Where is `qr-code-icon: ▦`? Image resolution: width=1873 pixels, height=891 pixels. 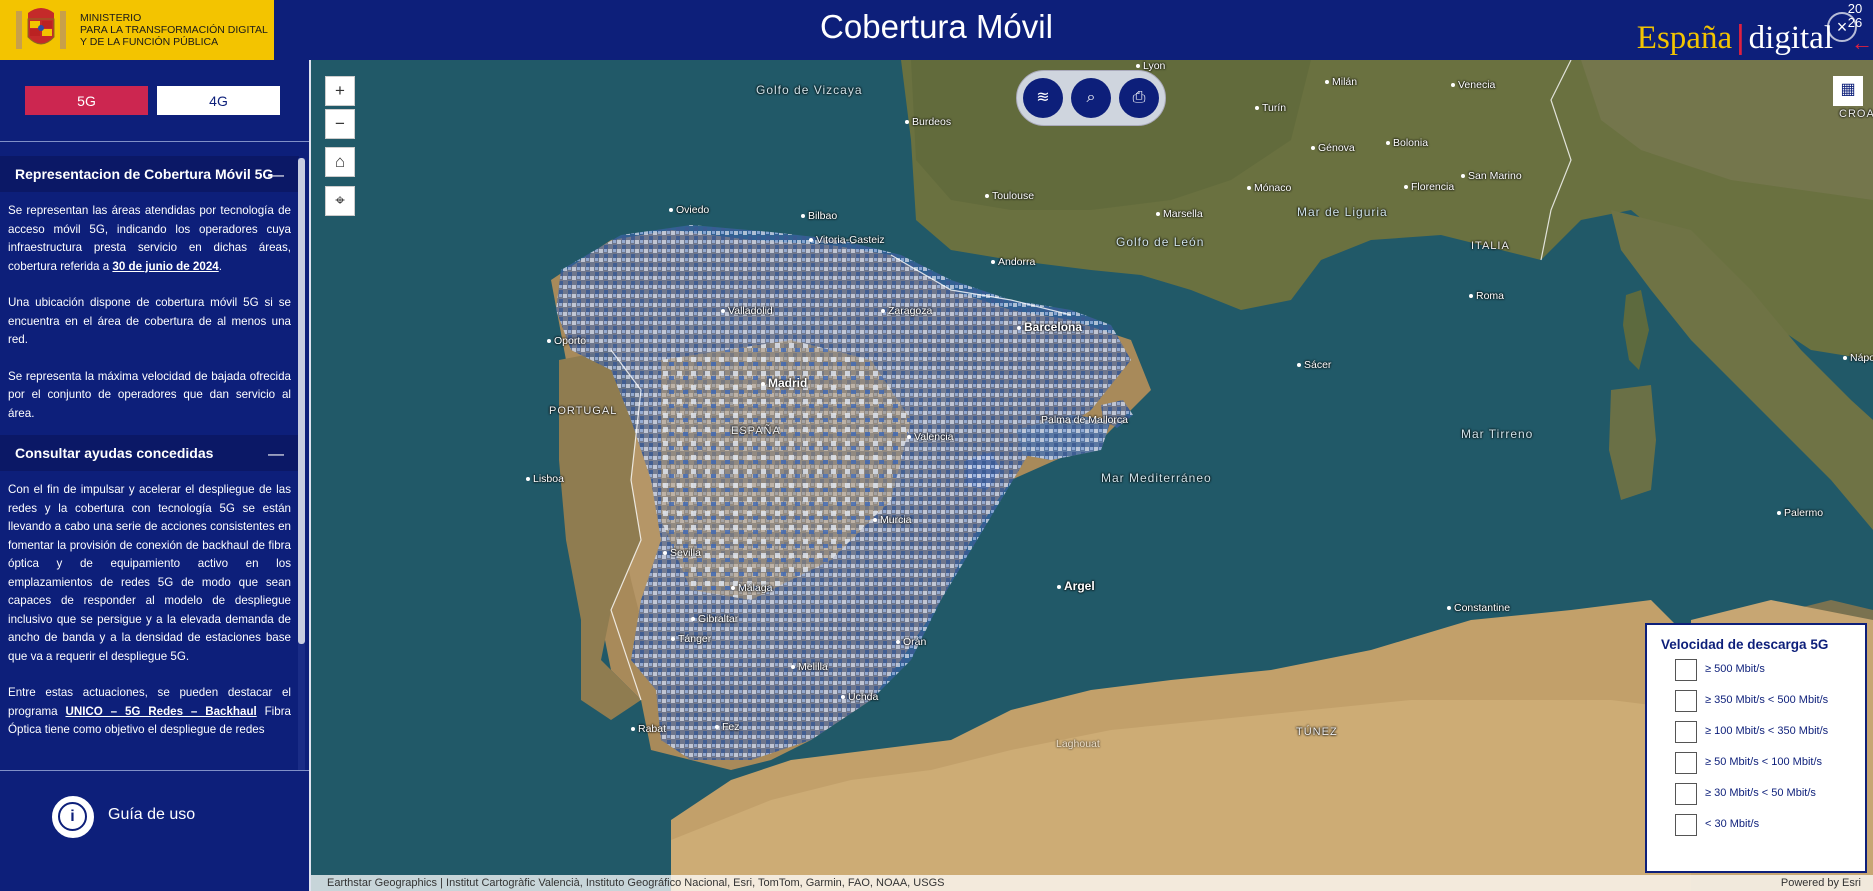
qr-code-icon: ▦ is located at coordinates (1848, 89).